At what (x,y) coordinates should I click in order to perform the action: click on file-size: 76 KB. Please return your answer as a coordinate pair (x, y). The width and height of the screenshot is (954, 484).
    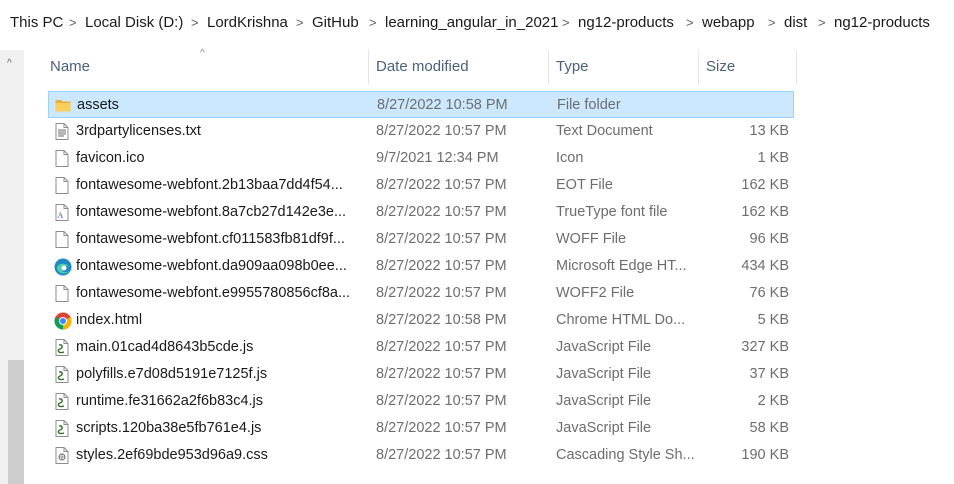
    Looking at the image, I should click on (769, 293).